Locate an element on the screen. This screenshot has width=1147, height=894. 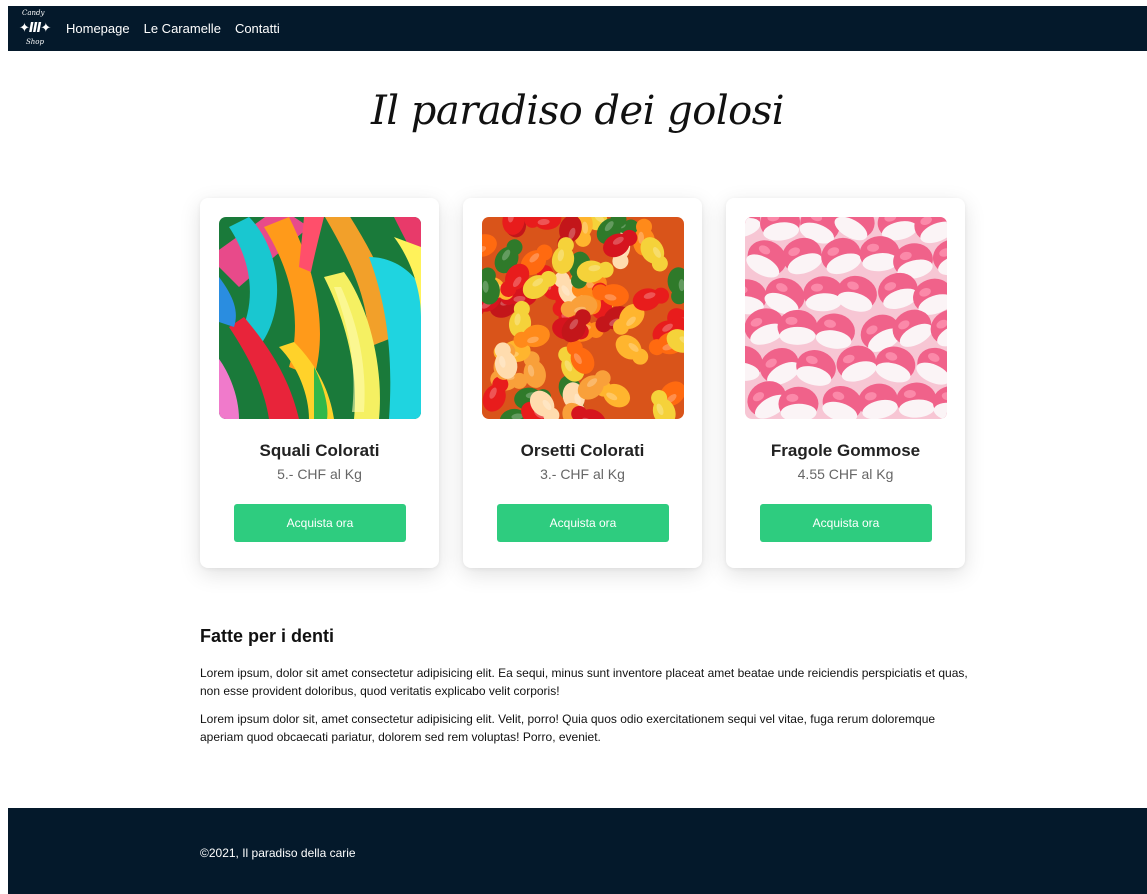
nav-link-homepage: Homepage is located at coordinates (98, 28).